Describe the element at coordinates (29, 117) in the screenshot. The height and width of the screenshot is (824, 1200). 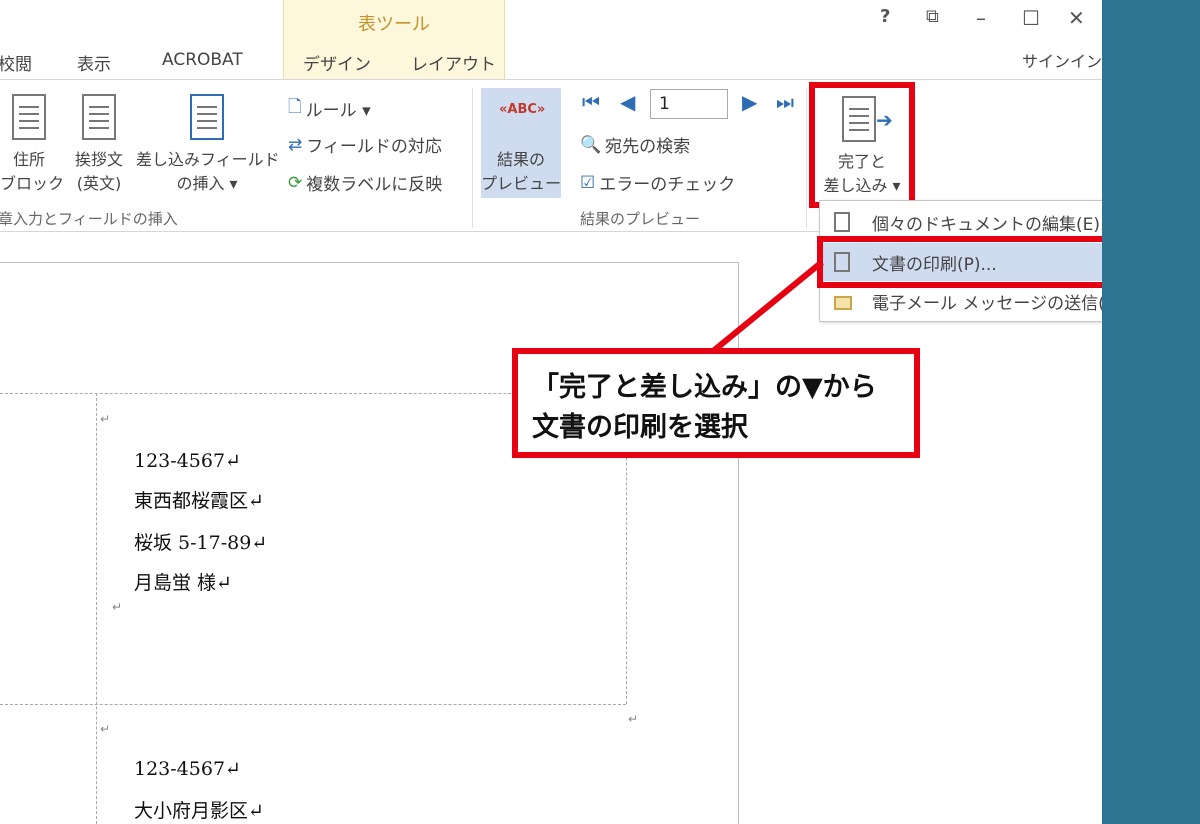
I see `address-block-icon` at that location.